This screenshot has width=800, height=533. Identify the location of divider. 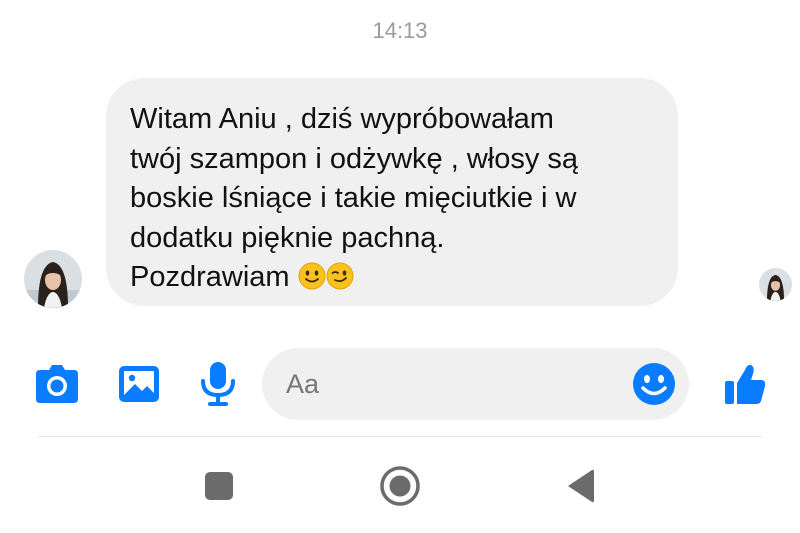
(400, 436).